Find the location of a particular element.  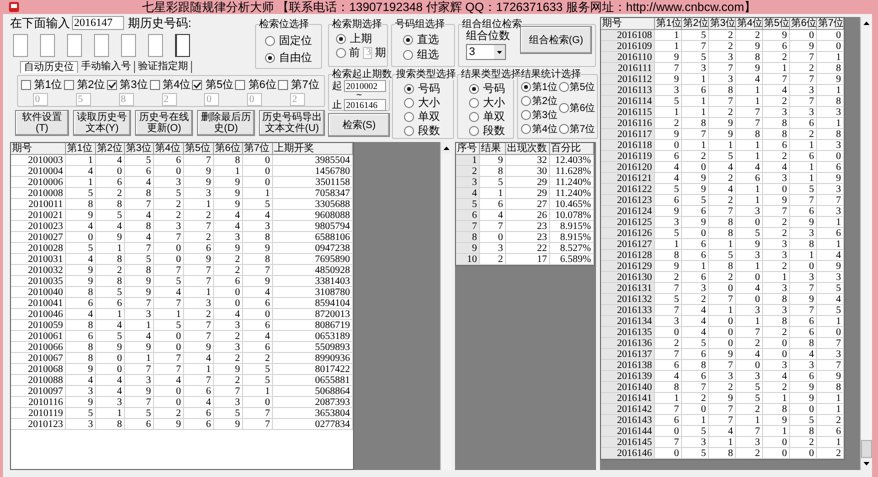

radio-label: 上期 is located at coordinates (361, 39).